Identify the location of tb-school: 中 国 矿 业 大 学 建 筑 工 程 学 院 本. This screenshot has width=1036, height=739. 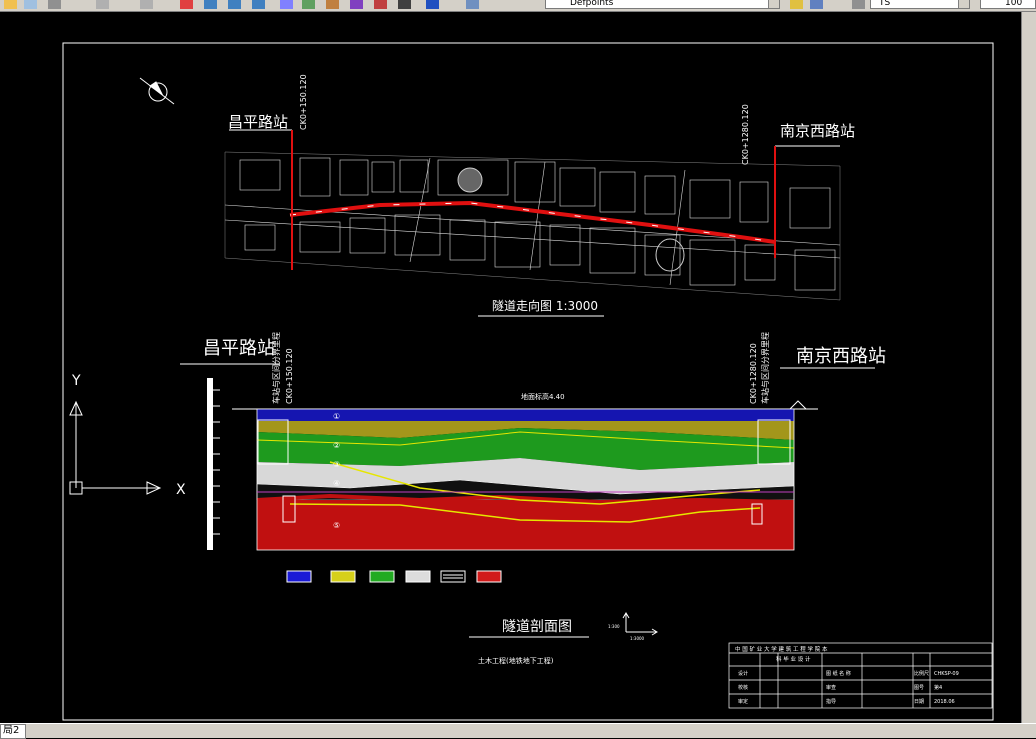
(781, 649).